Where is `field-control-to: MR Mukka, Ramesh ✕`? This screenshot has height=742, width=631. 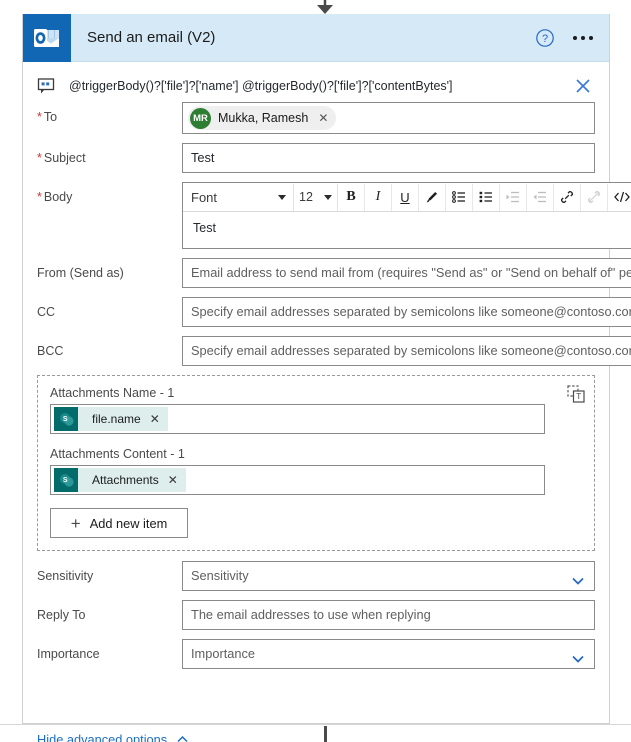 field-control-to: MR Mukka, Ramesh ✕ is located at coordinates (388, 118).